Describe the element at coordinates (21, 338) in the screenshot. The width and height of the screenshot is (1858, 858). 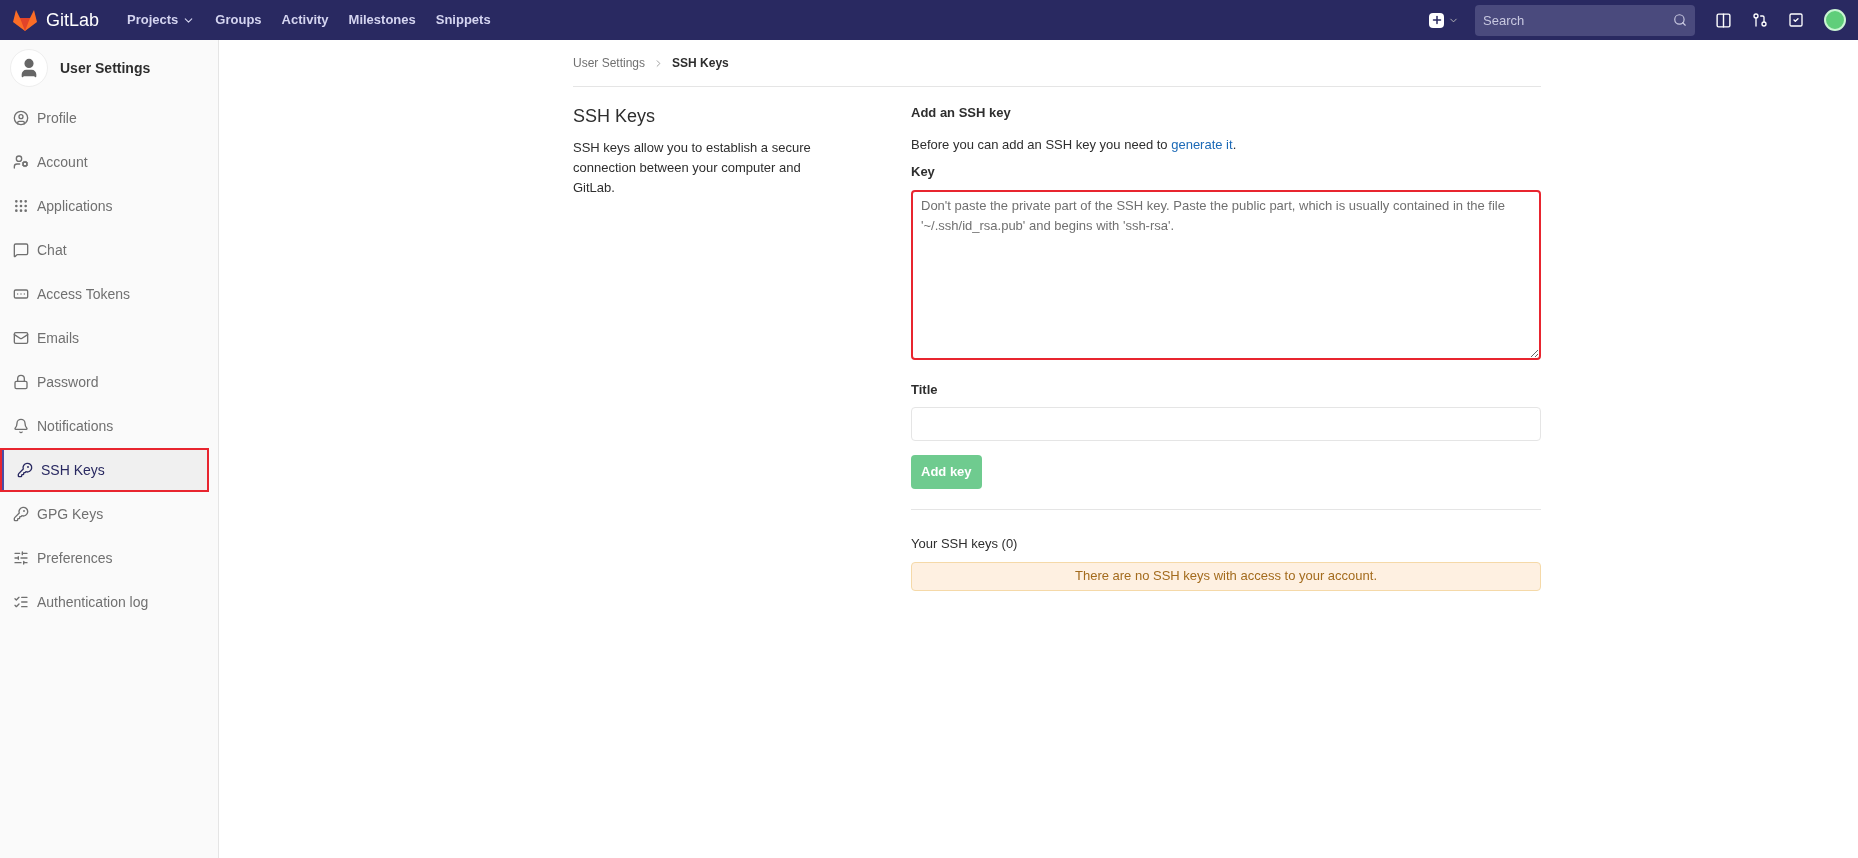
I see `mail-icon` at that location.